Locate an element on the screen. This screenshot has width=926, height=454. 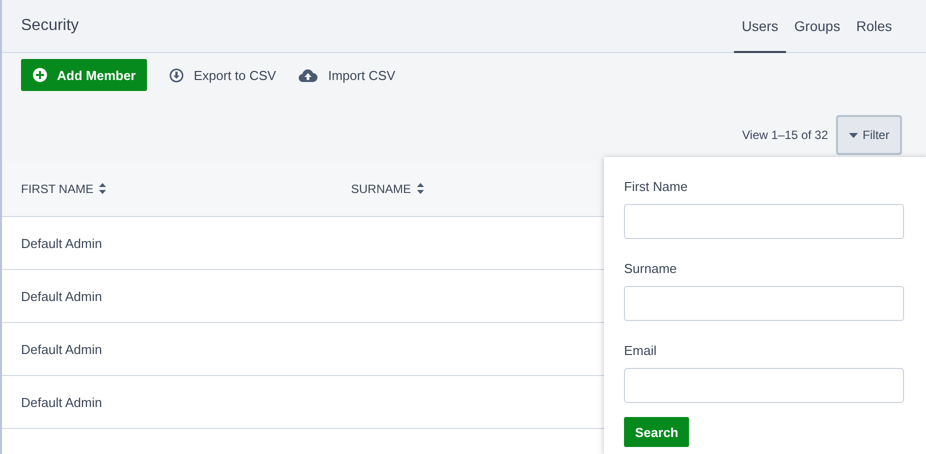
tab: Users is located at coordinates (760, 26).